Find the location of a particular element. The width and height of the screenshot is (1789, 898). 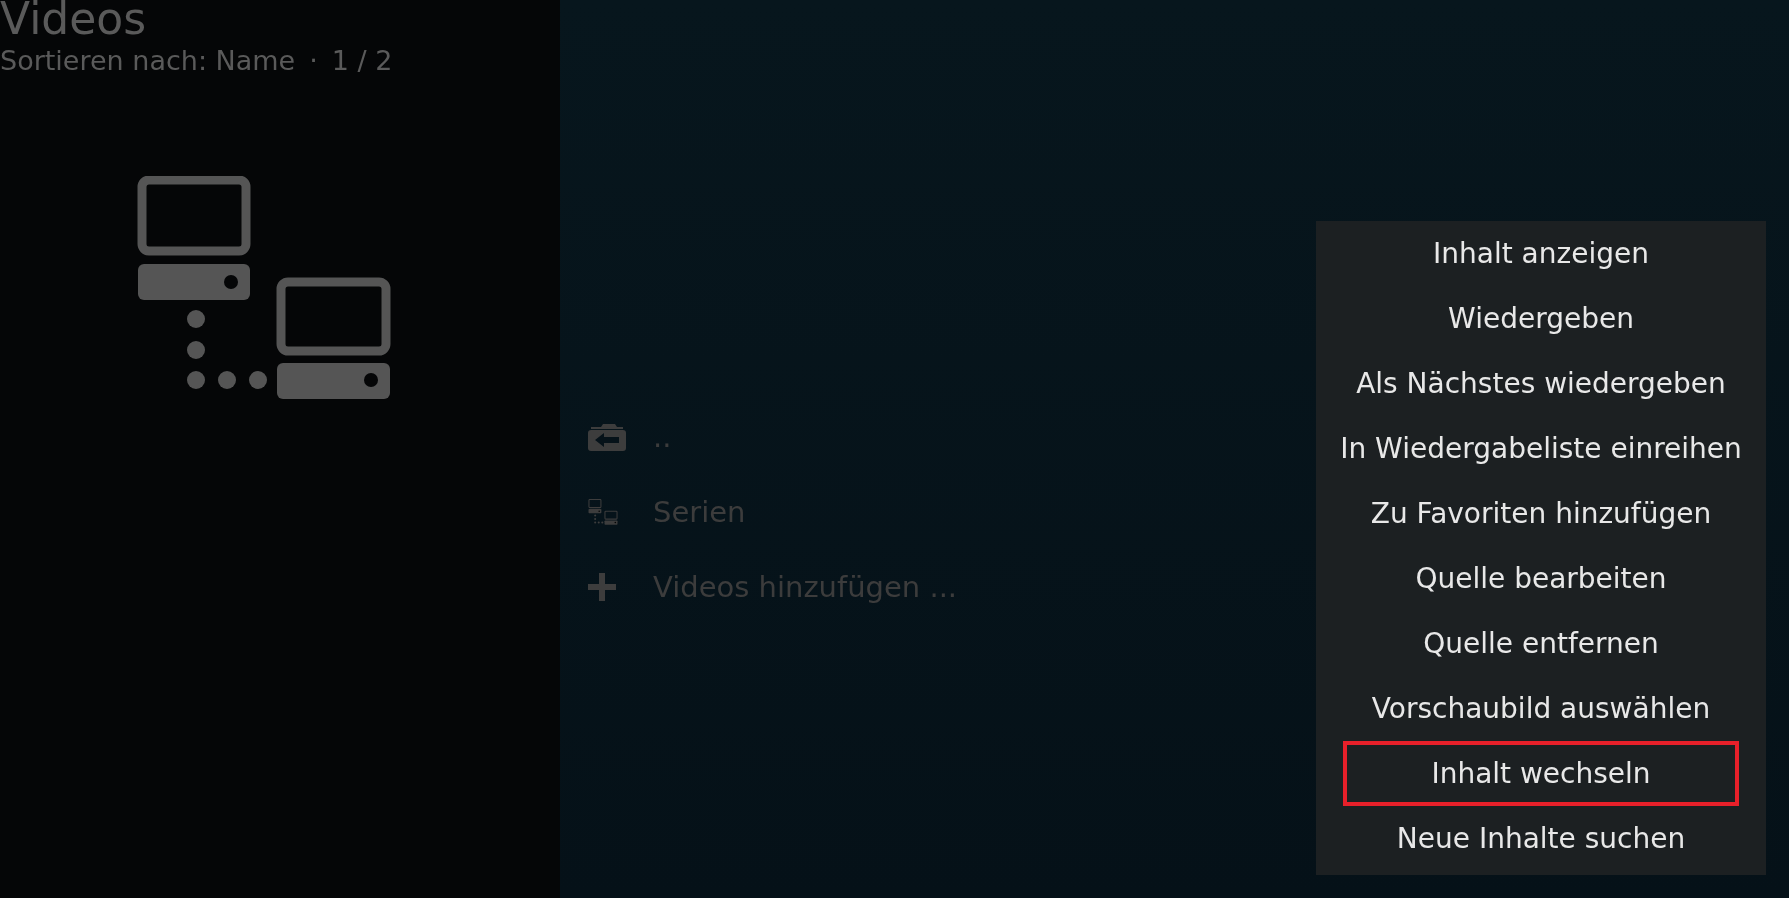

menu-item: Quelle entfernen is located at coordinates (1541, 643).